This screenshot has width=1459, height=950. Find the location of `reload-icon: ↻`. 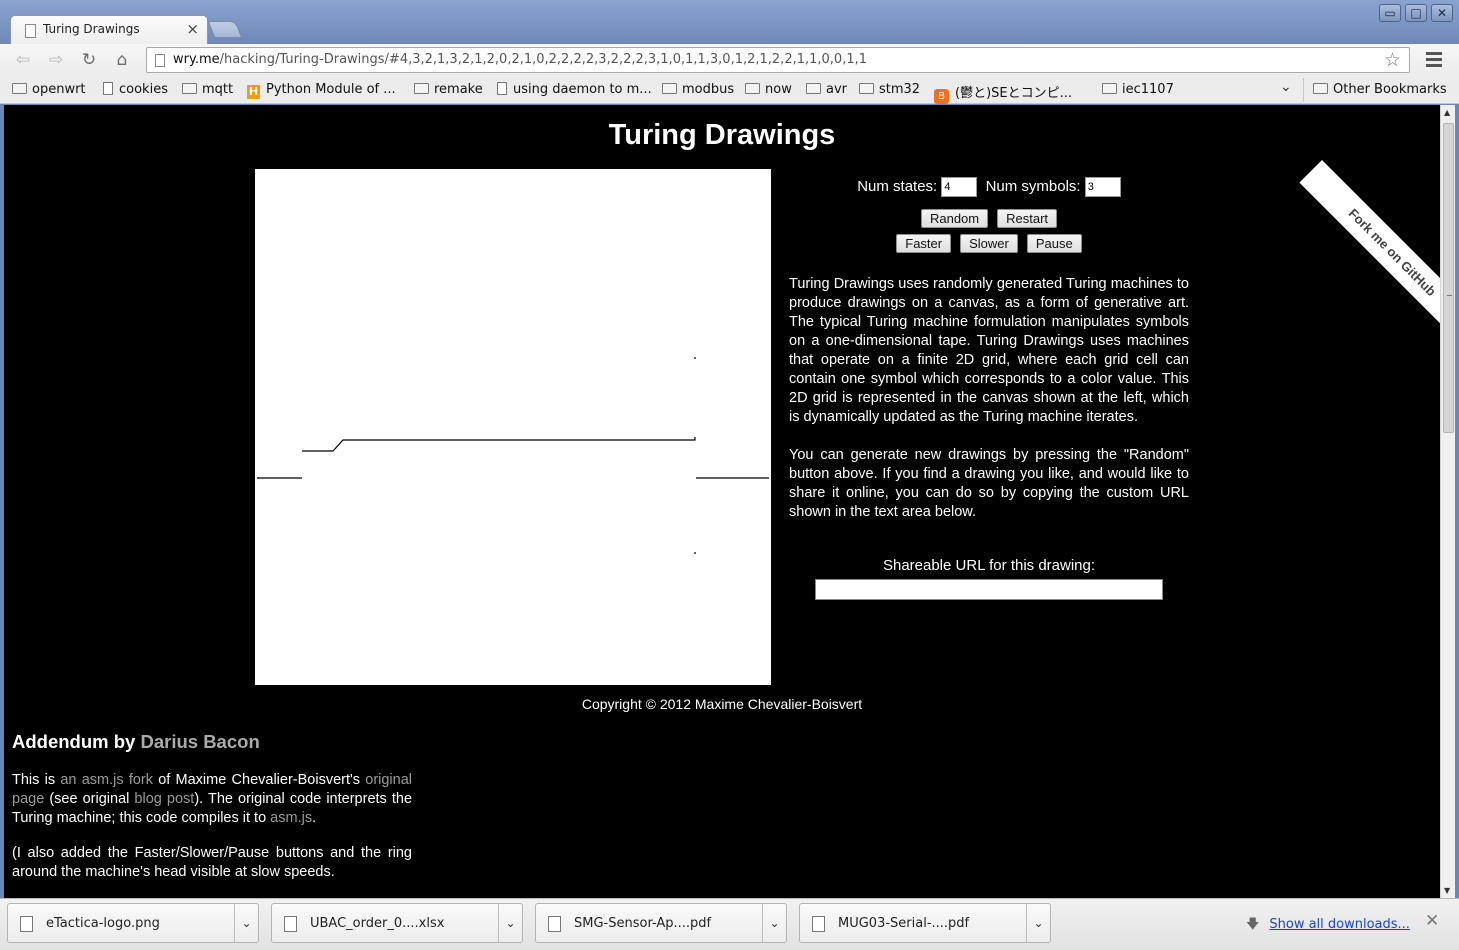

reload-icon: ↻ is located at coordinates (89, 60).